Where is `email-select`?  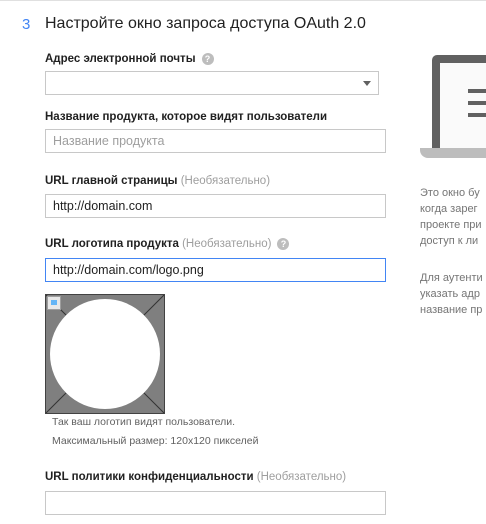
email-select is located at coordinates (212, 83).